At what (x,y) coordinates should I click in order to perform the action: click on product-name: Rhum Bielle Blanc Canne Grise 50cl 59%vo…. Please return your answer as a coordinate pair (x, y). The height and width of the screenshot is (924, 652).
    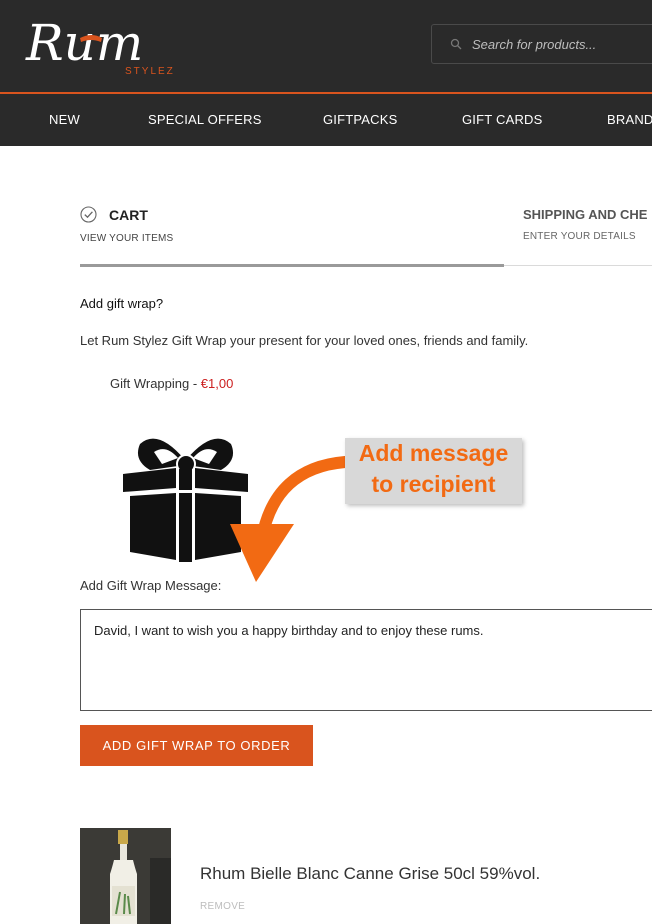
    Looking at the image, I should click on (370, 874).